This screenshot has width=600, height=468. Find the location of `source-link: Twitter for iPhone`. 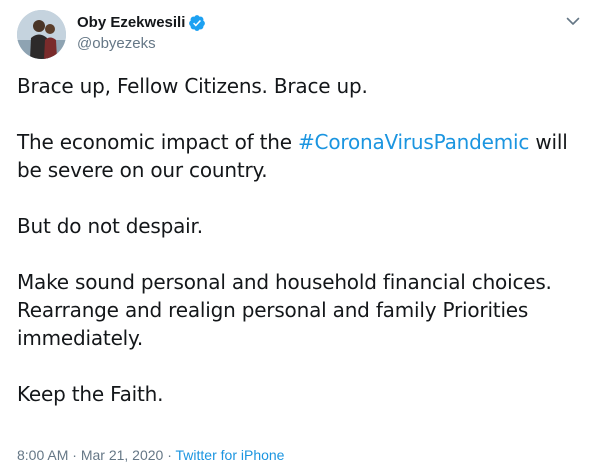

source-link: Twitter for iPhone is located at coordinates (230, 455).